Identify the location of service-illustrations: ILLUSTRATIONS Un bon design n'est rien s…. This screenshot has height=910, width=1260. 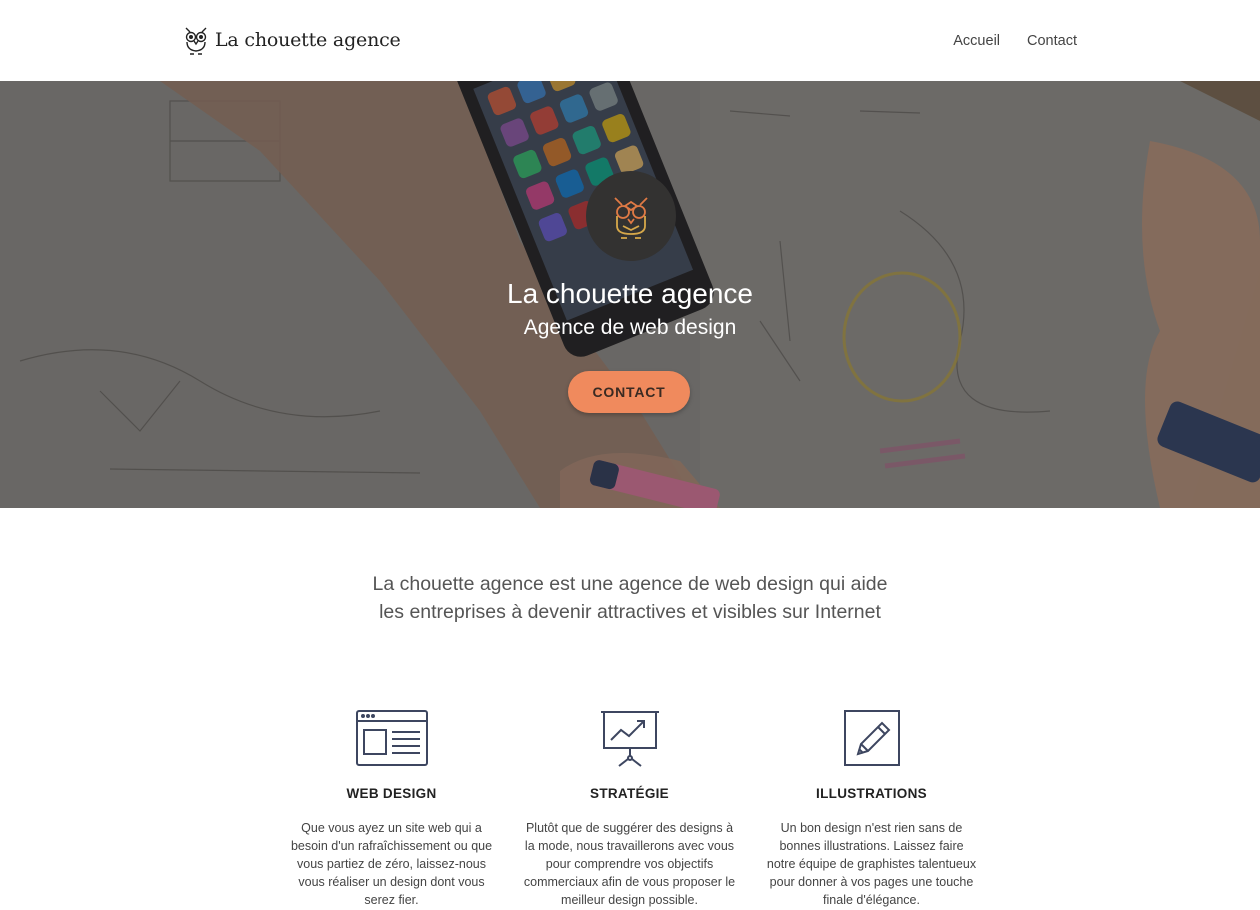
(871, 808).